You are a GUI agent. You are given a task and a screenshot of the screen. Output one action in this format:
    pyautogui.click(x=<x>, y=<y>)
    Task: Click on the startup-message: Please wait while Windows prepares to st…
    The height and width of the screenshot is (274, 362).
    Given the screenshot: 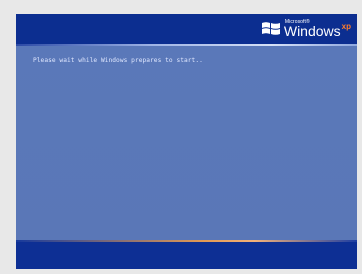 What is the action you would take?
    pyautogui.click(x=118, y=60)
    